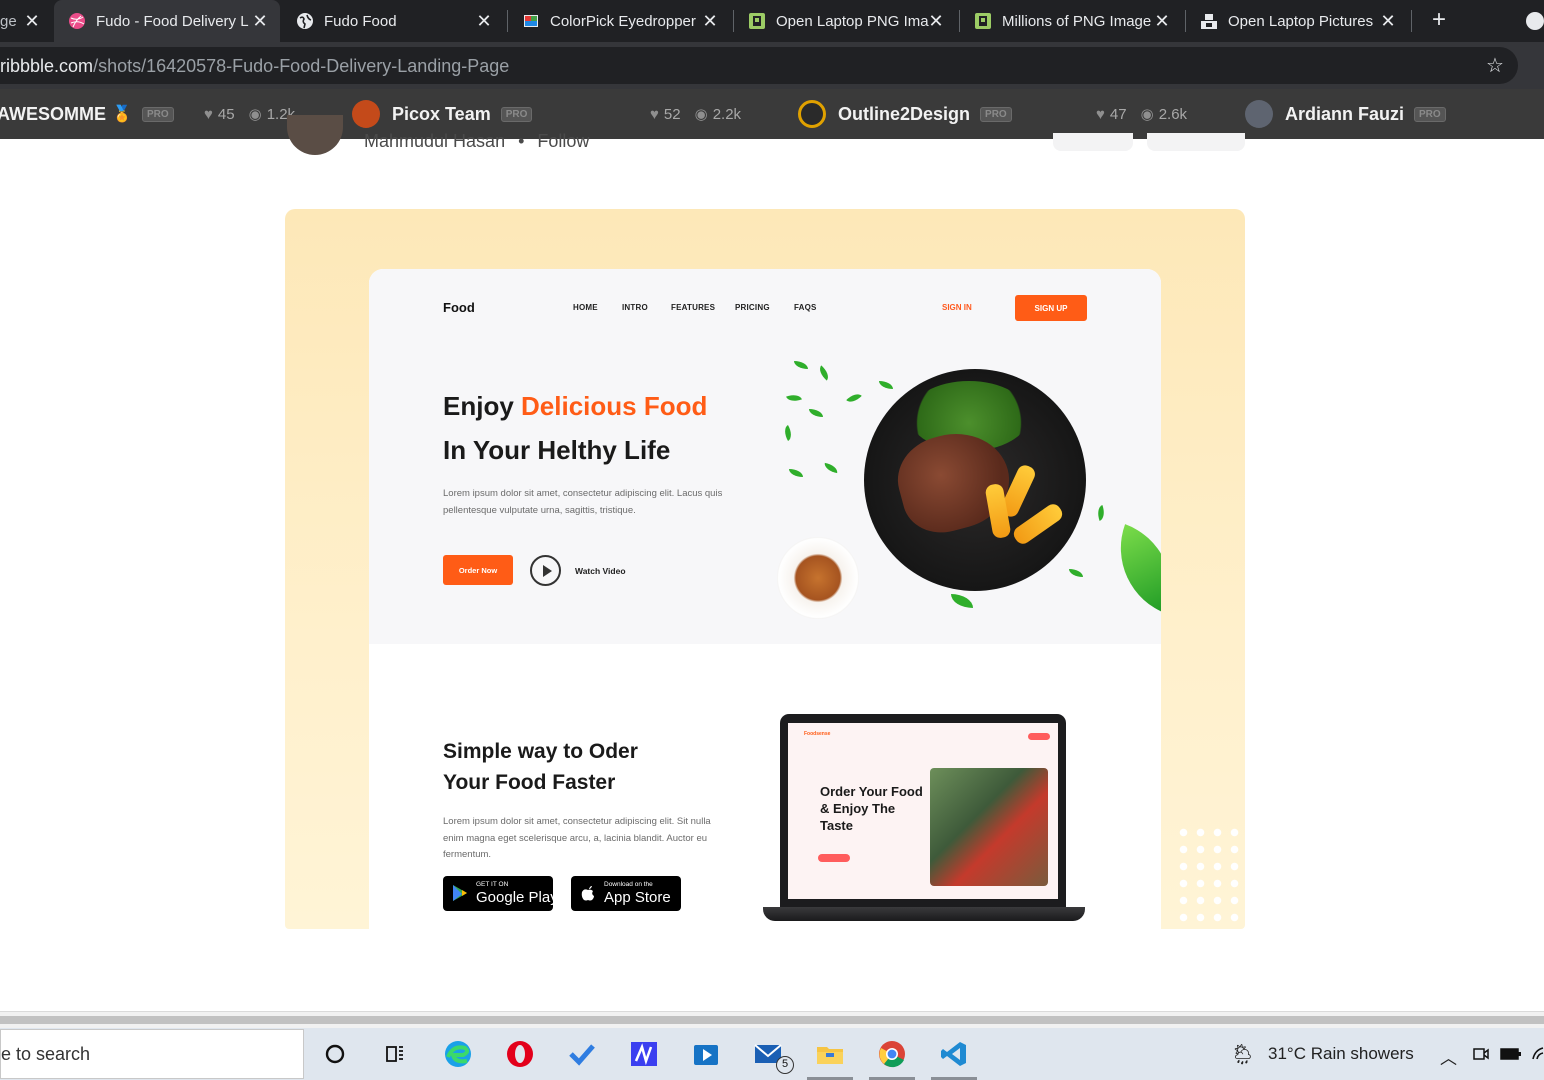 The height and width of the screenshot is (1080, 1544). Describe the element at coordinates (393, 21) in the screenshot. I see `tab-fudo-food: Fudo Food ✕` at that location.